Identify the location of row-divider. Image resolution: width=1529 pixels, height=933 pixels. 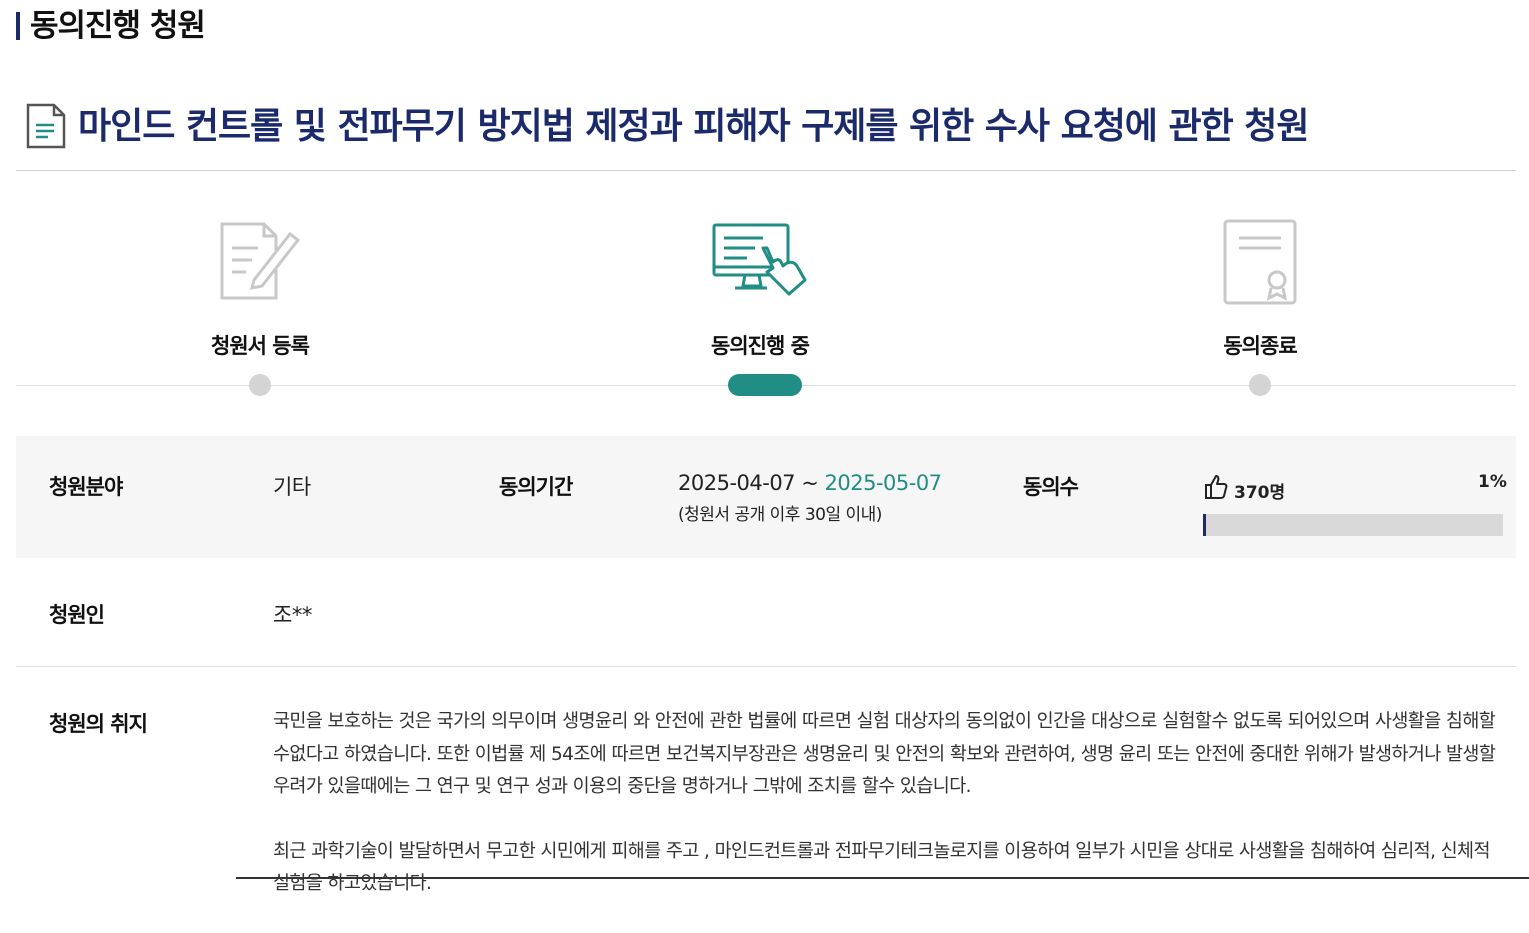
(766, 666).